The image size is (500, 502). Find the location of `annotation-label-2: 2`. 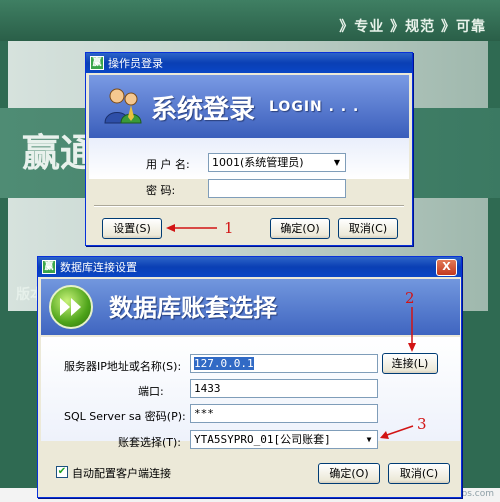

annotation-label-2: 2 is located at coordinates (410, 298).